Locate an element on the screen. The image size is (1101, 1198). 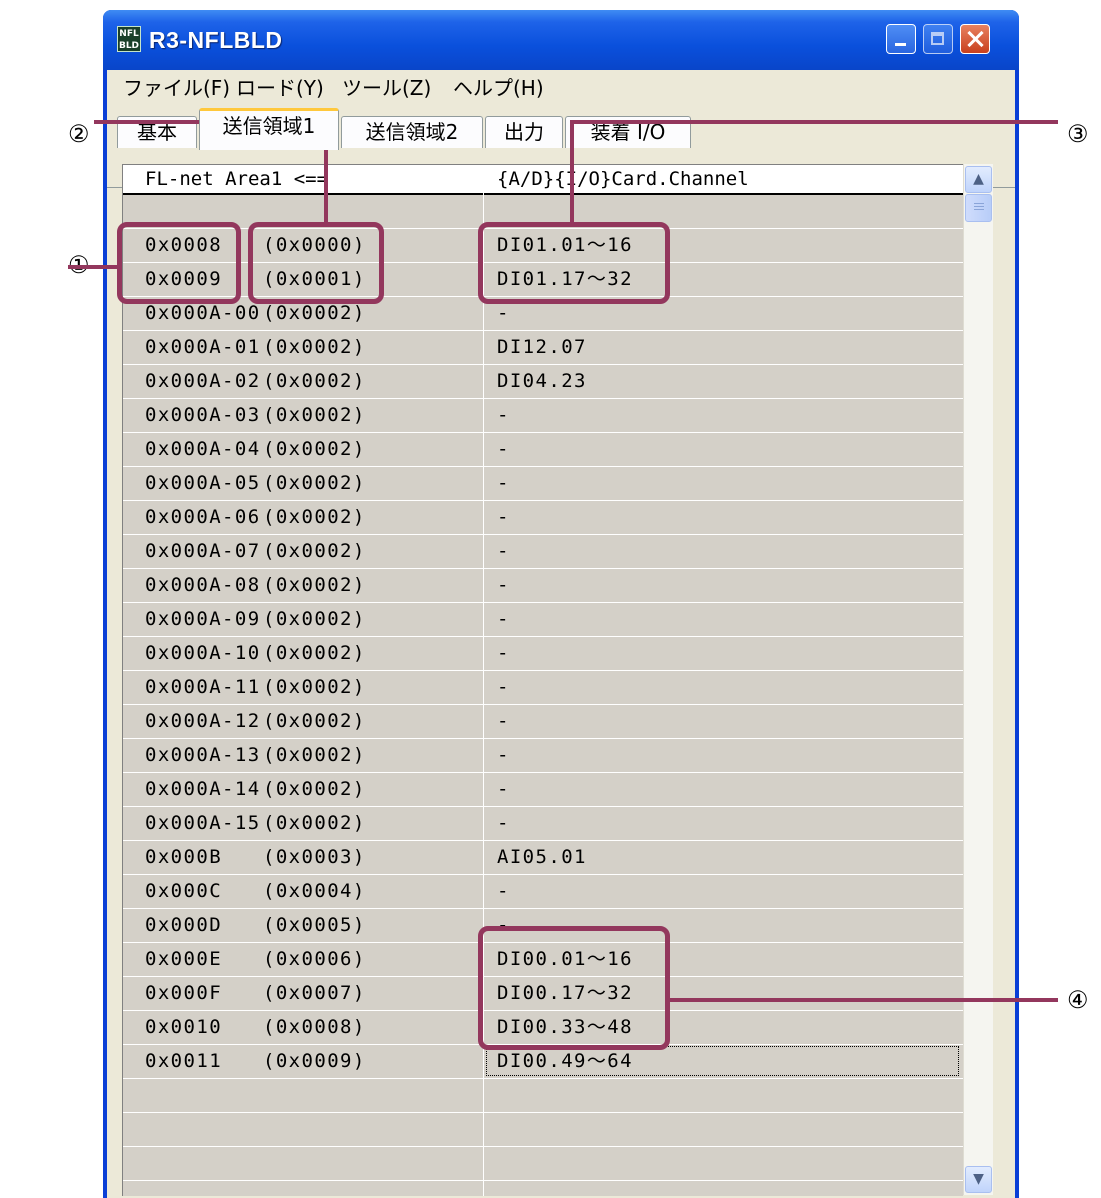
offset-cell: (0x0004) is located at coordinates (314, 891).